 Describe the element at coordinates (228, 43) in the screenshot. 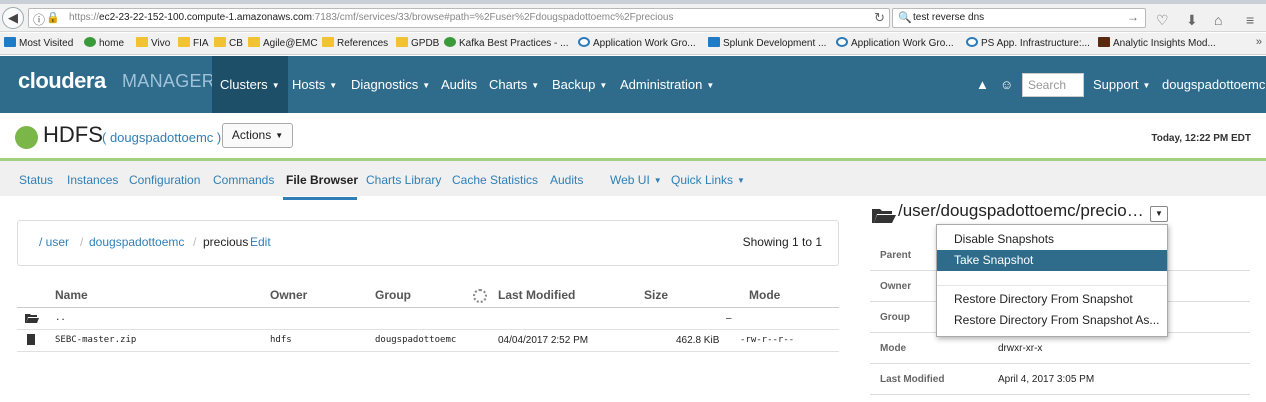

I see `bookmark-cb: CB` at that location.